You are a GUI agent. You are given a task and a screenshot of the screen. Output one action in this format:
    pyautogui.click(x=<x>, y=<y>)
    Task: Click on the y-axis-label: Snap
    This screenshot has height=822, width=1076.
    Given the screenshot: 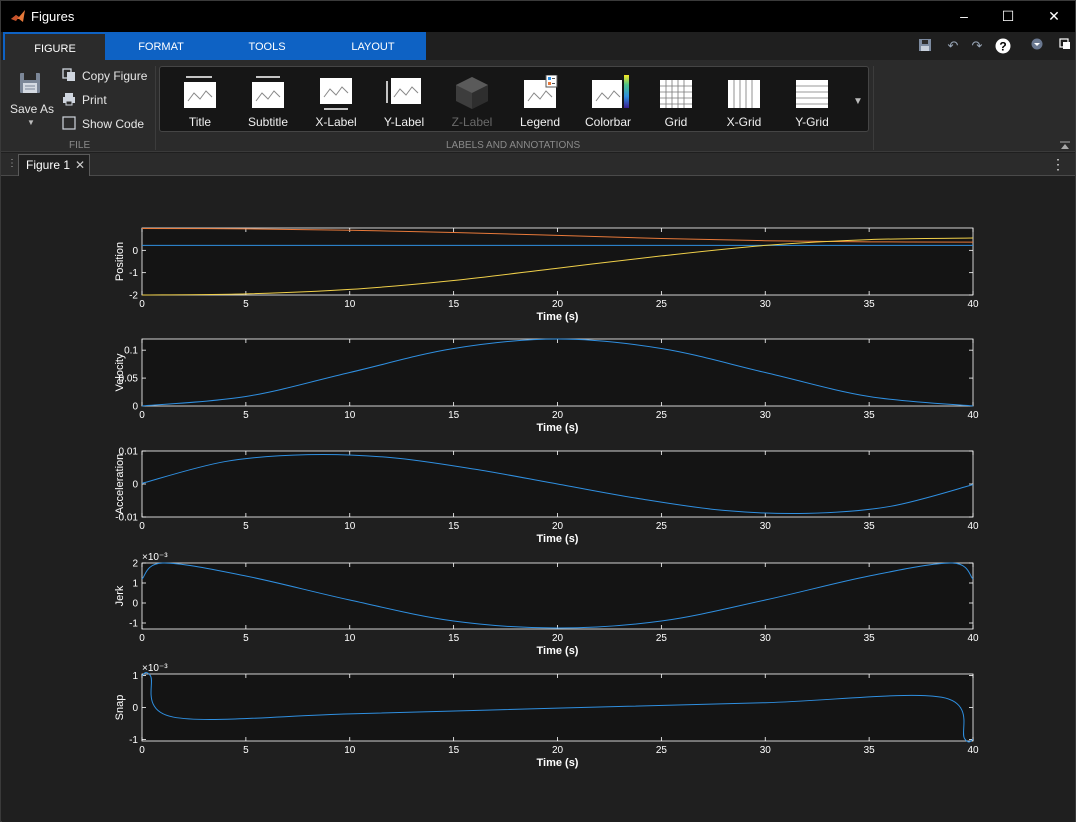 What is the action you would take?
    pyautogui.click(x=120, y=708)
    